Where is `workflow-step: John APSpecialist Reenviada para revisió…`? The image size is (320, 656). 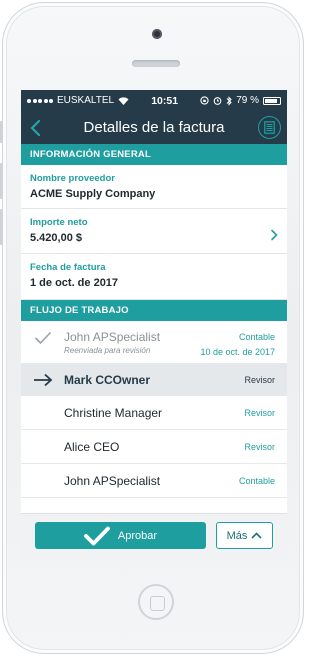
workflow-step: John APSpecialist Reenviada para revisió… is located at coordinates (154, 342).